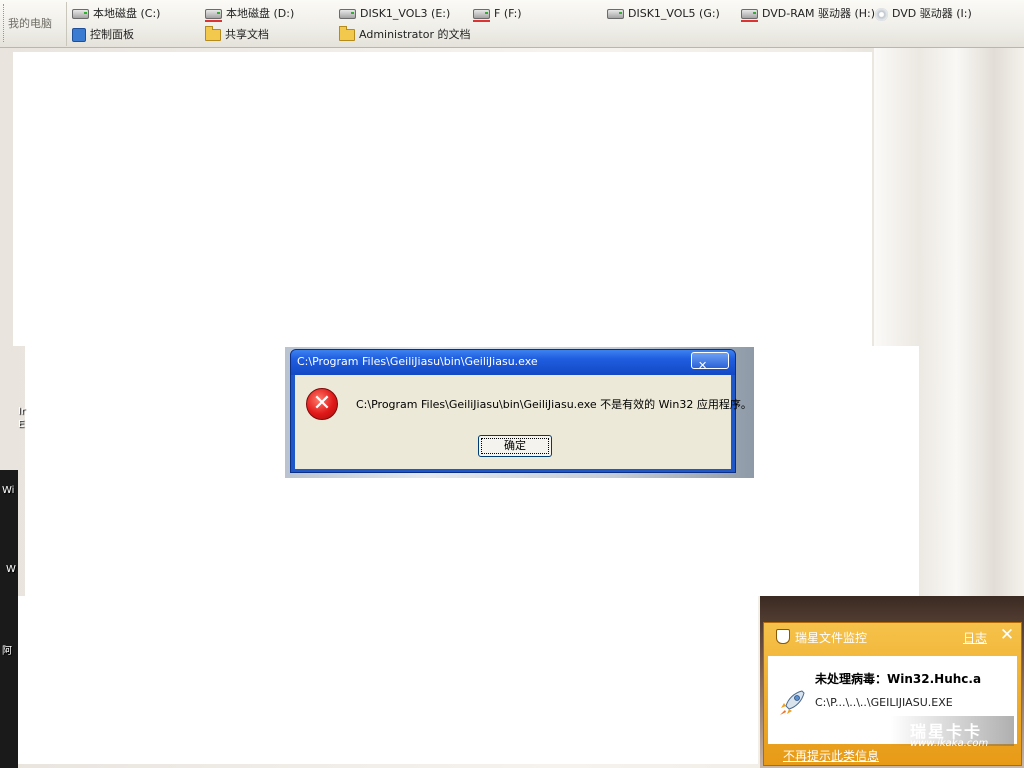 The image size is (1024, 768). I want to click on admin-documents-shortcut: Administrator 的文档, so click(404, 35).